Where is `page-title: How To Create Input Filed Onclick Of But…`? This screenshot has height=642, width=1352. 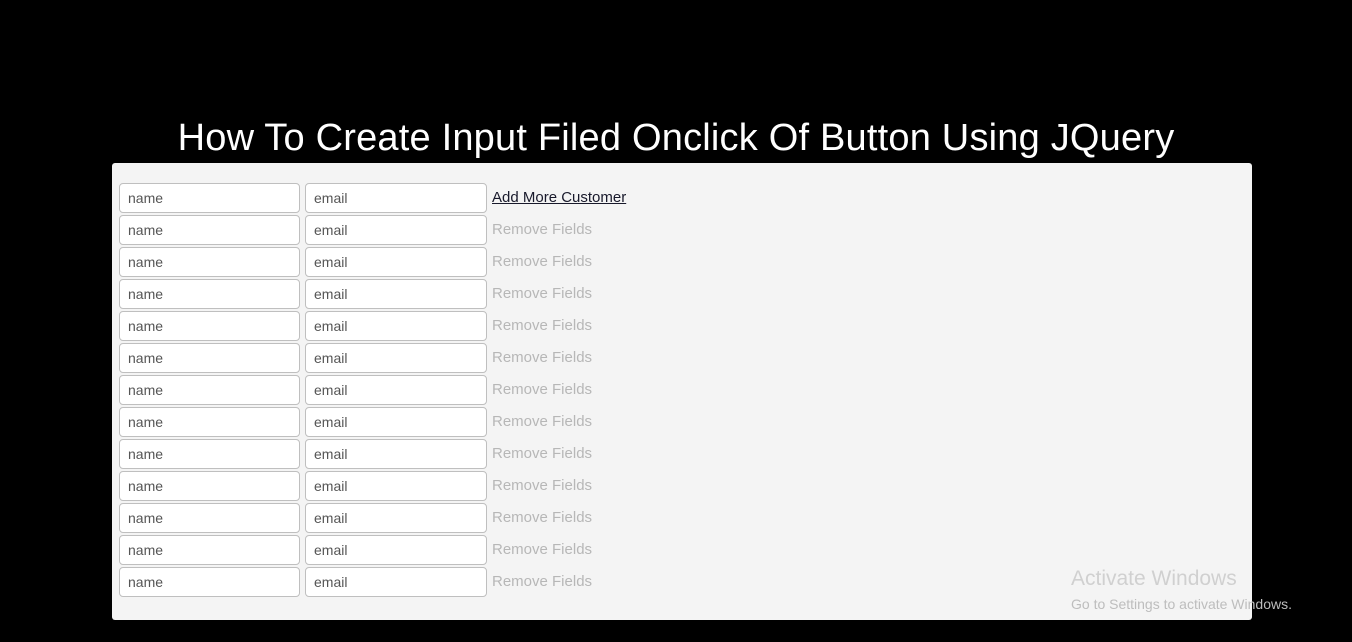
page-title: How To Create Input Filed Onclick Of But… is located at coordinates (676, 138).